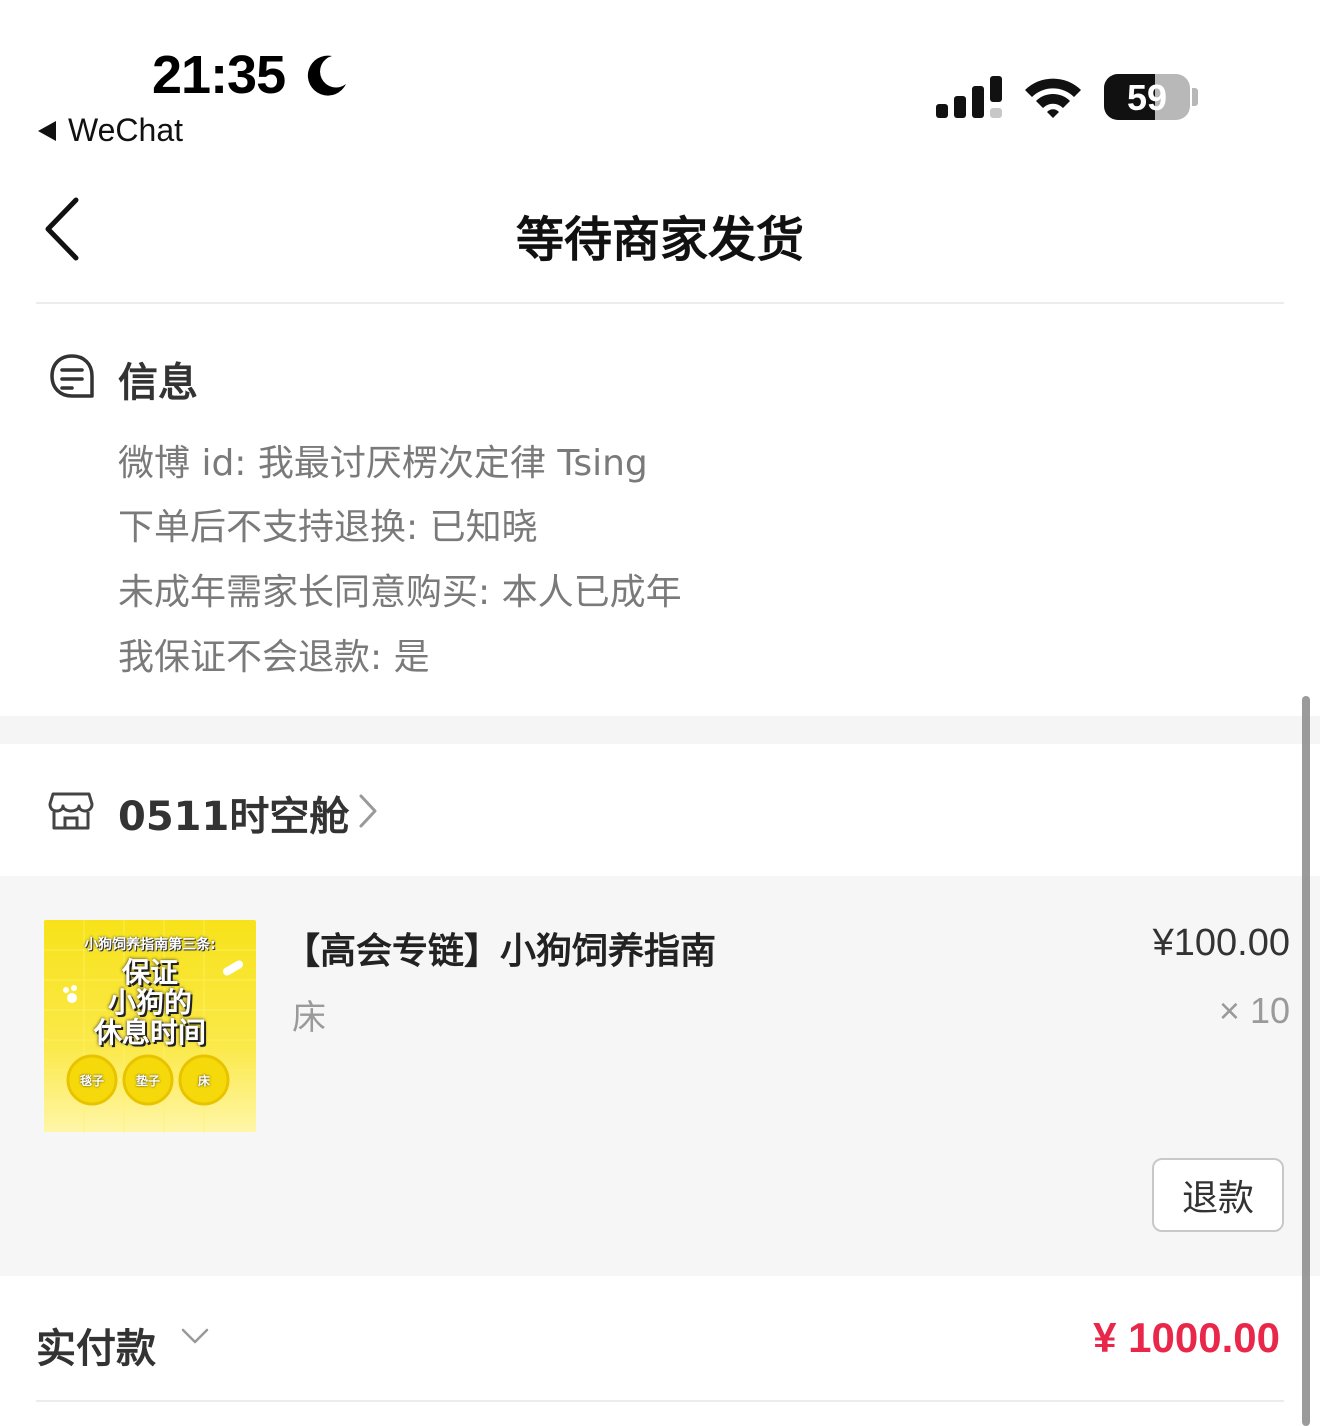  I want to click on thumb-headline-line2: 小狗的, so click(149, 1002).